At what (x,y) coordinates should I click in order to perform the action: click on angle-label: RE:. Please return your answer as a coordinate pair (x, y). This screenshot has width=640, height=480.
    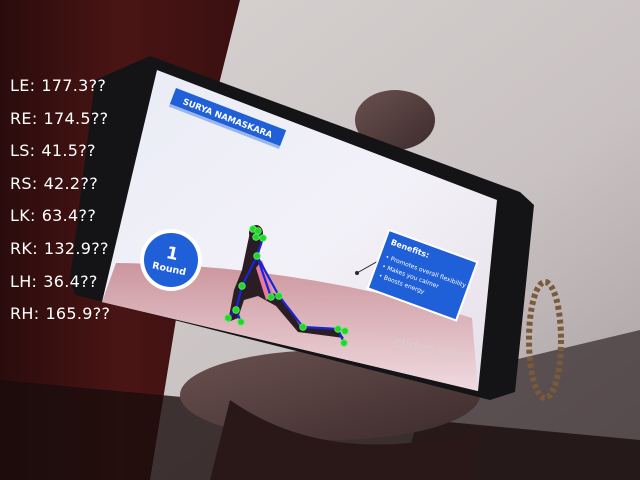
    Looking at the image, I should click on (24, 118).